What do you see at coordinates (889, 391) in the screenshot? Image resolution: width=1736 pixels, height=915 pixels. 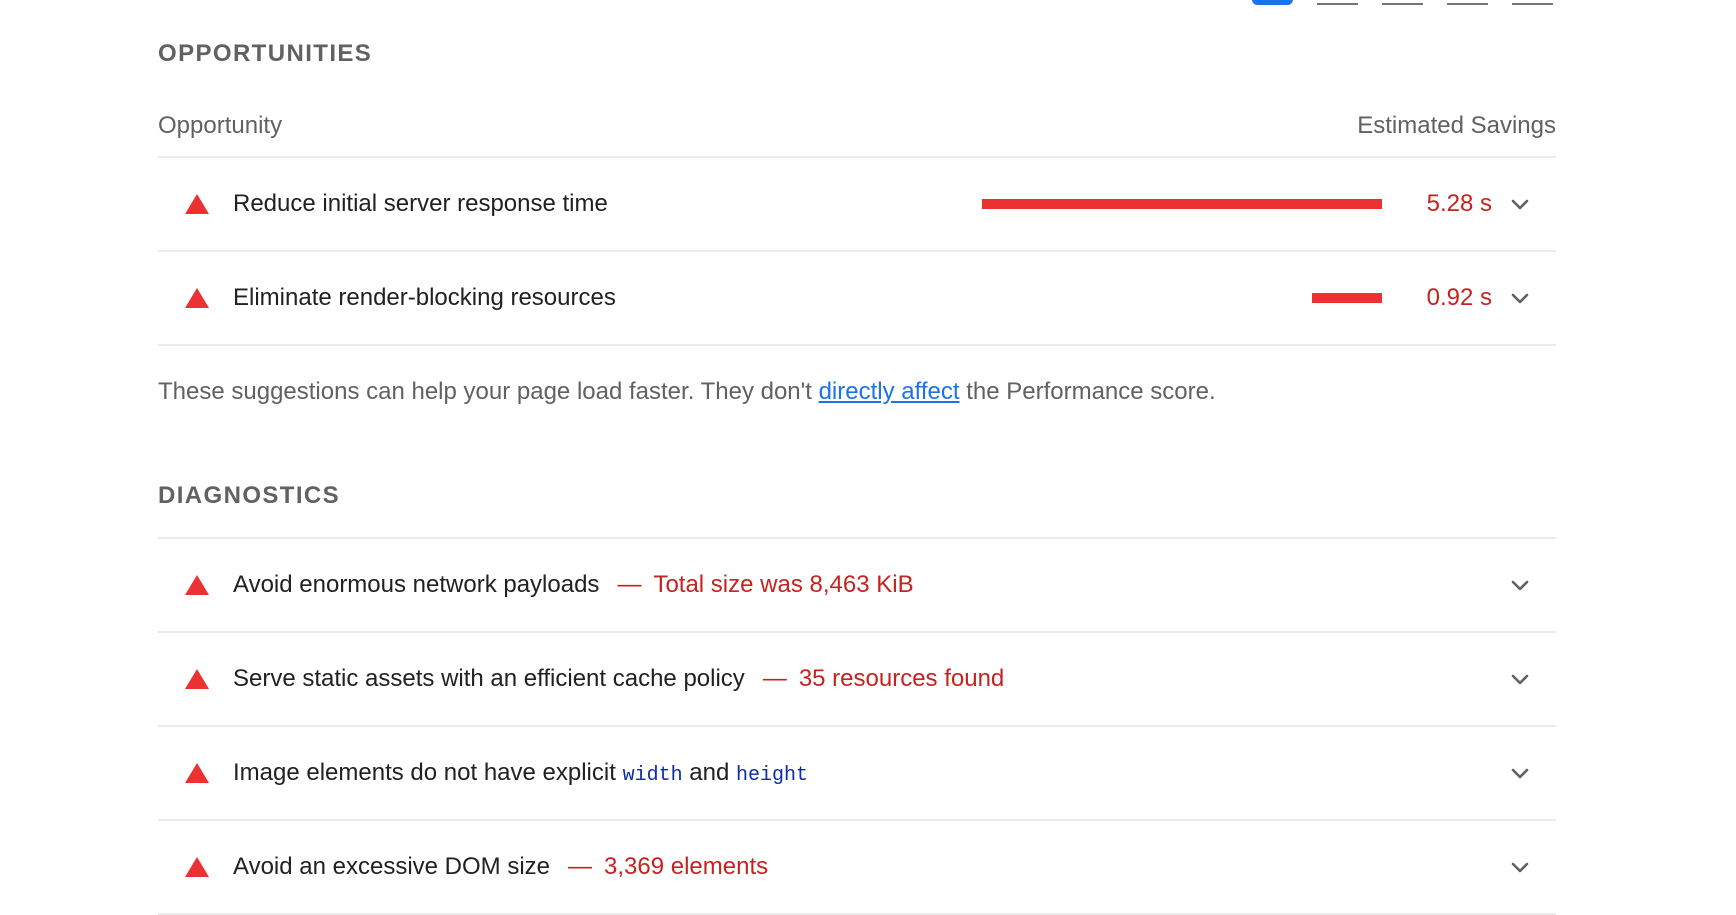 I see `directly-affect-link: directly affect` at bounding box center [889, 391].